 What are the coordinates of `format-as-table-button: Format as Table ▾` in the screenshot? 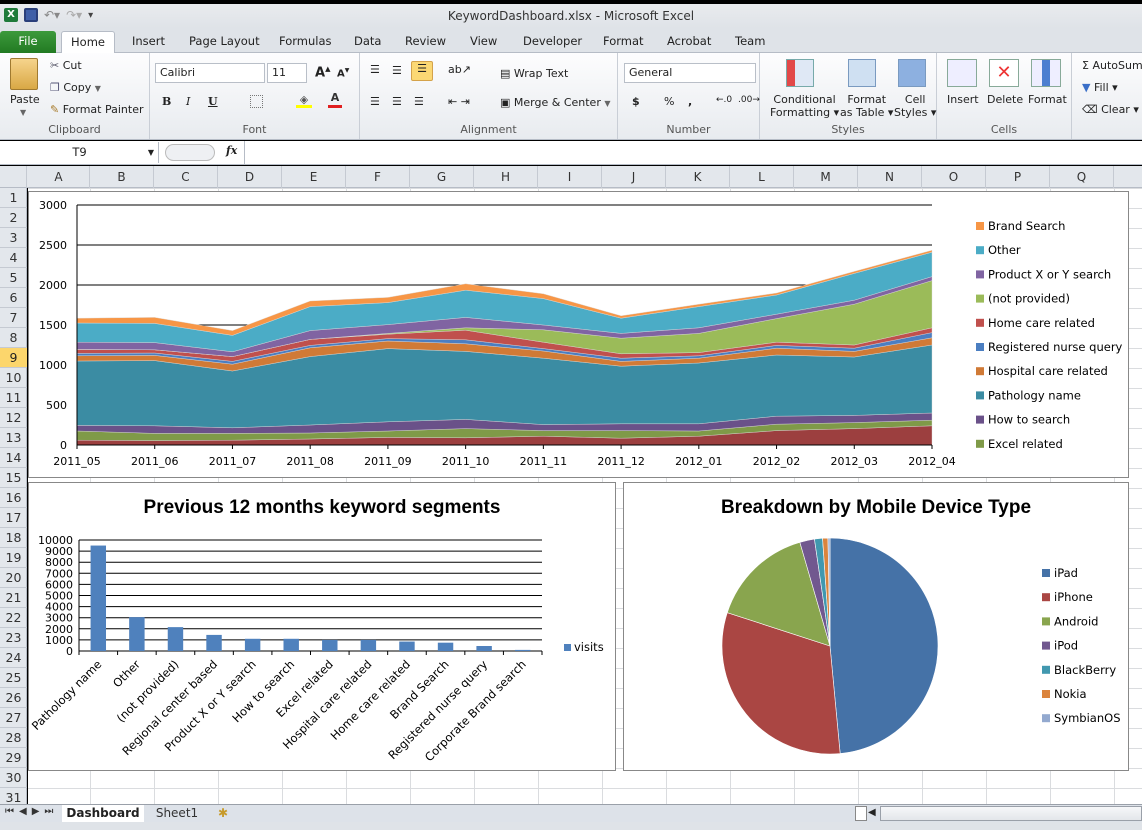 It's located at (866, 106).